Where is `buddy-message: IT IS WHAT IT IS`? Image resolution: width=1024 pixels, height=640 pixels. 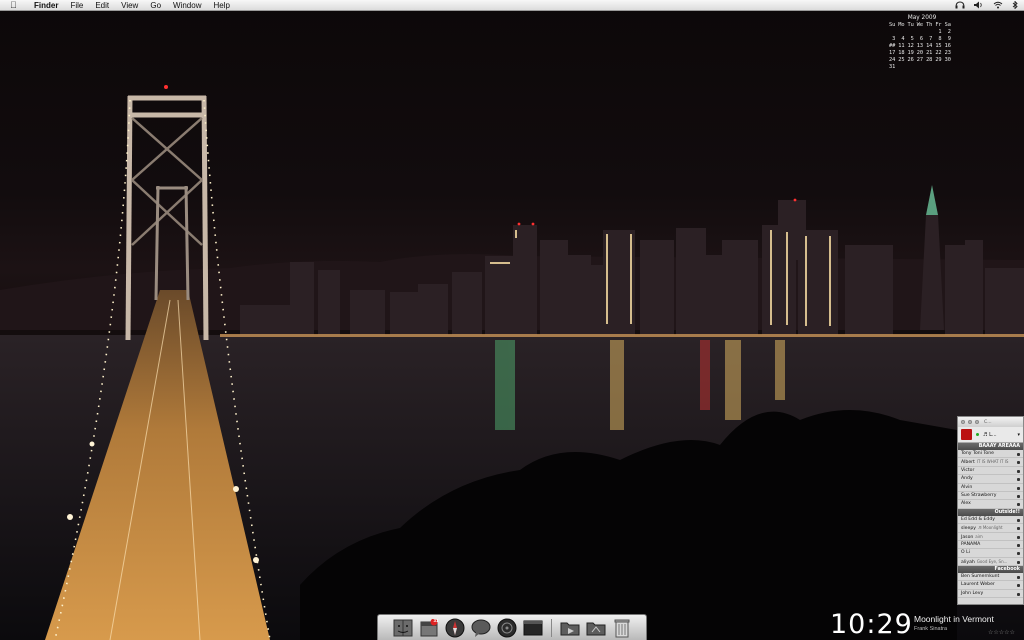 buddy-message: IT IS WHAT IT IS is located at coordinates (992, 462).